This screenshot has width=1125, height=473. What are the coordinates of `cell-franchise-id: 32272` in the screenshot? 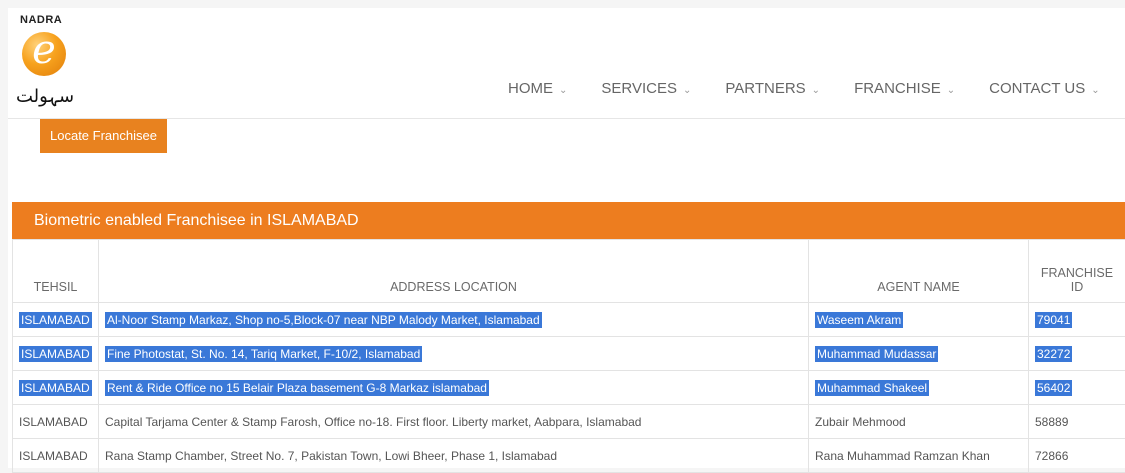 It's located at (1077, 354).